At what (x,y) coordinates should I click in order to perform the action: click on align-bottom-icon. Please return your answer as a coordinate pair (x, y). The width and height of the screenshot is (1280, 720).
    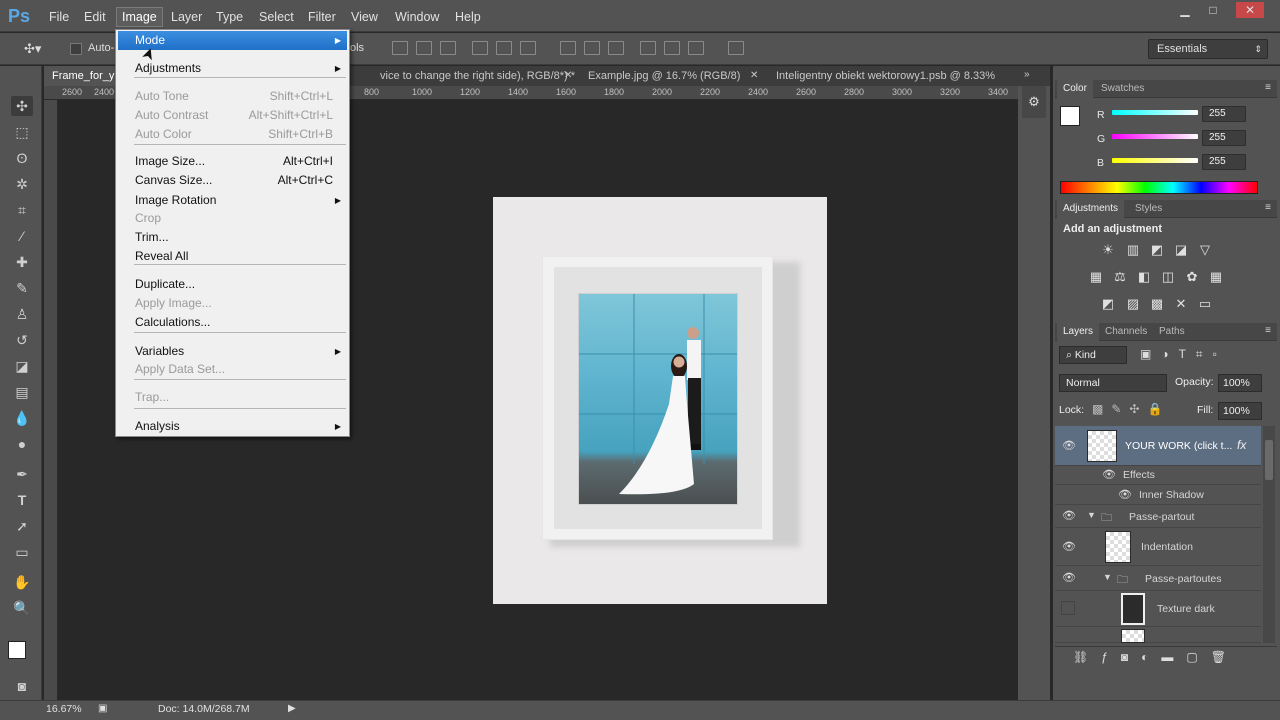
    Looking at the image, I should click on (448, 48).